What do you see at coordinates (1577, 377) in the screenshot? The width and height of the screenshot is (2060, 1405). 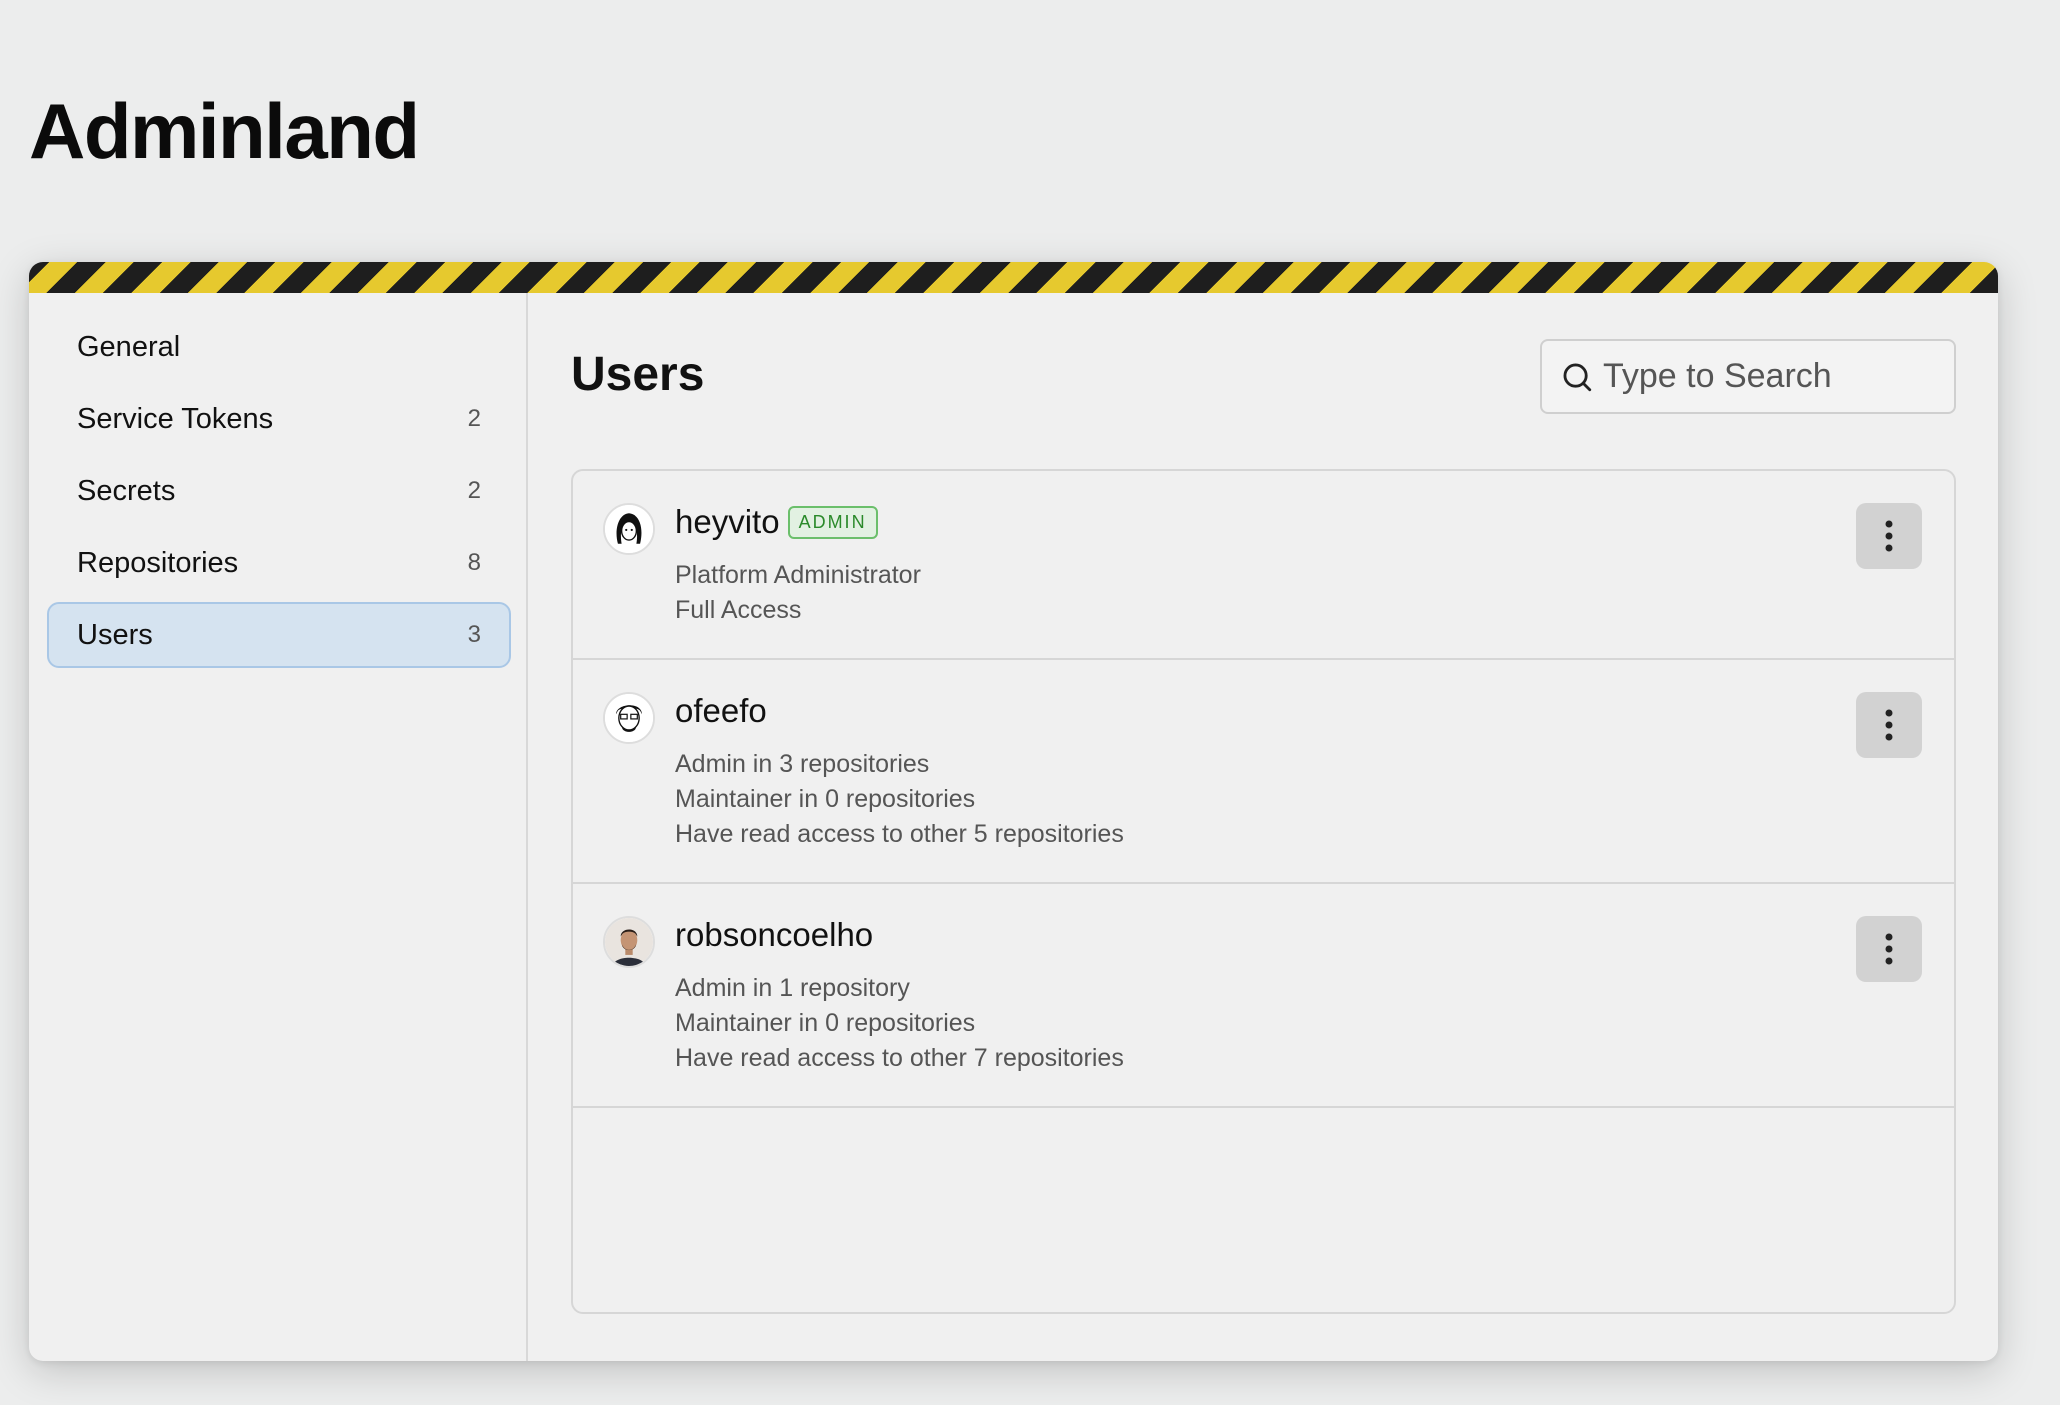 I see `search-icon` at bounding box center [1577, 377].